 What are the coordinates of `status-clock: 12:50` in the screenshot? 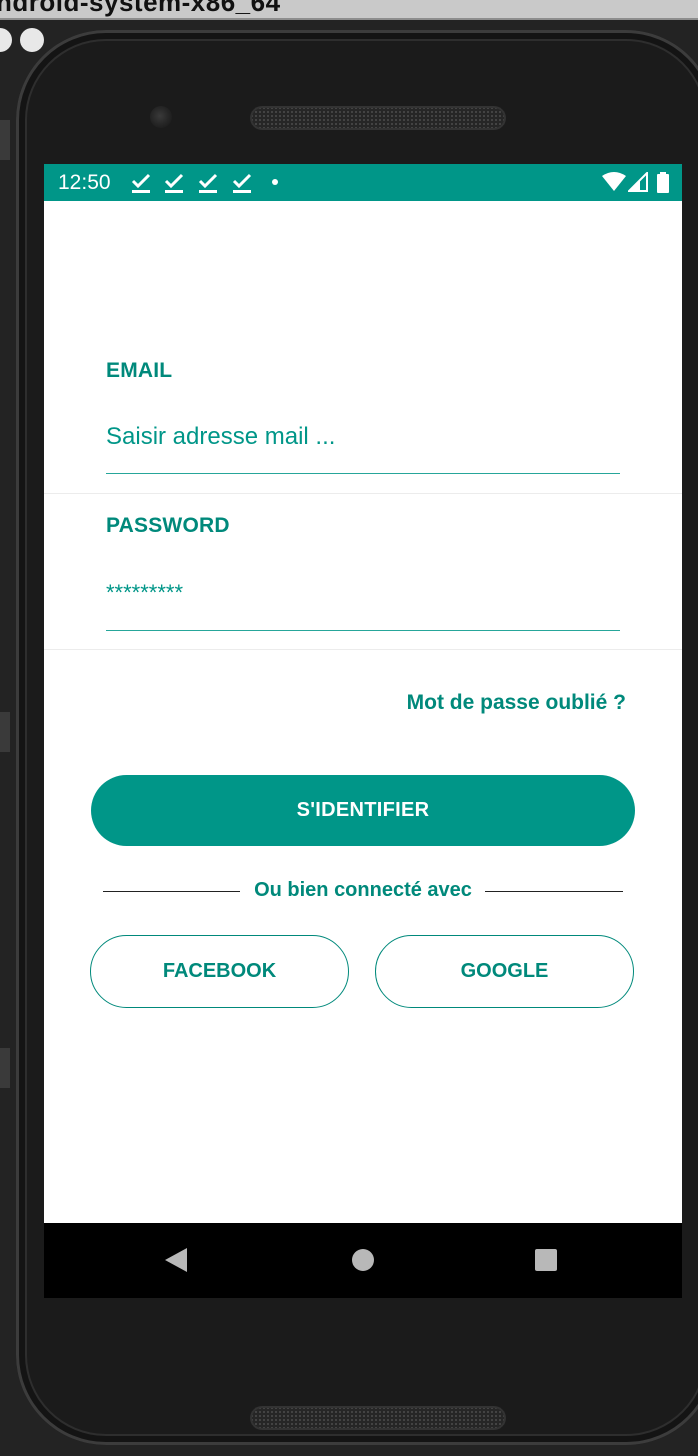 It's located at (84, 182).